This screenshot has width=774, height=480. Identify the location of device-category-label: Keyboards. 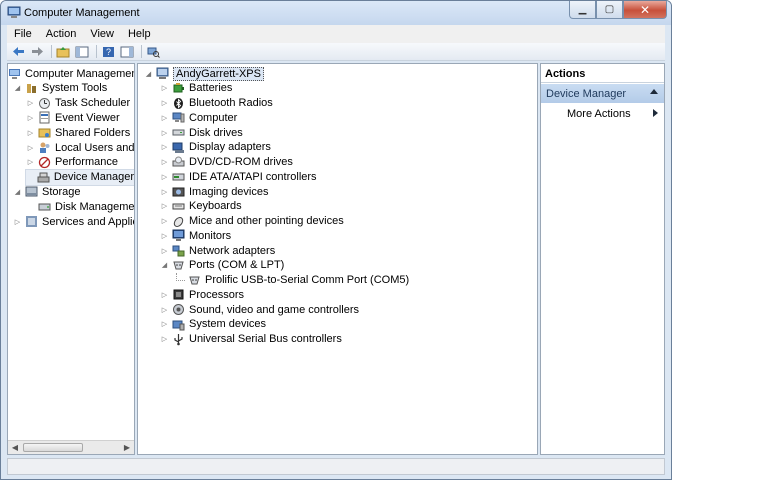
(215, 206).